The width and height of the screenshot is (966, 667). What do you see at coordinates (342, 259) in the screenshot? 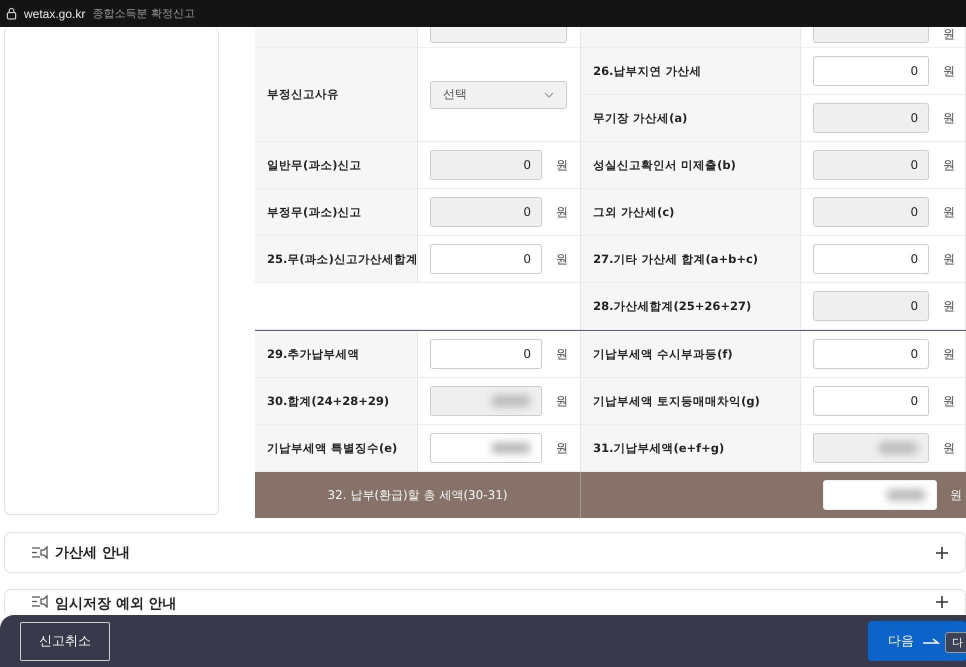
I see `field-label: 25.무(과소)신고가산세합계` at bounding box center [342, 259].